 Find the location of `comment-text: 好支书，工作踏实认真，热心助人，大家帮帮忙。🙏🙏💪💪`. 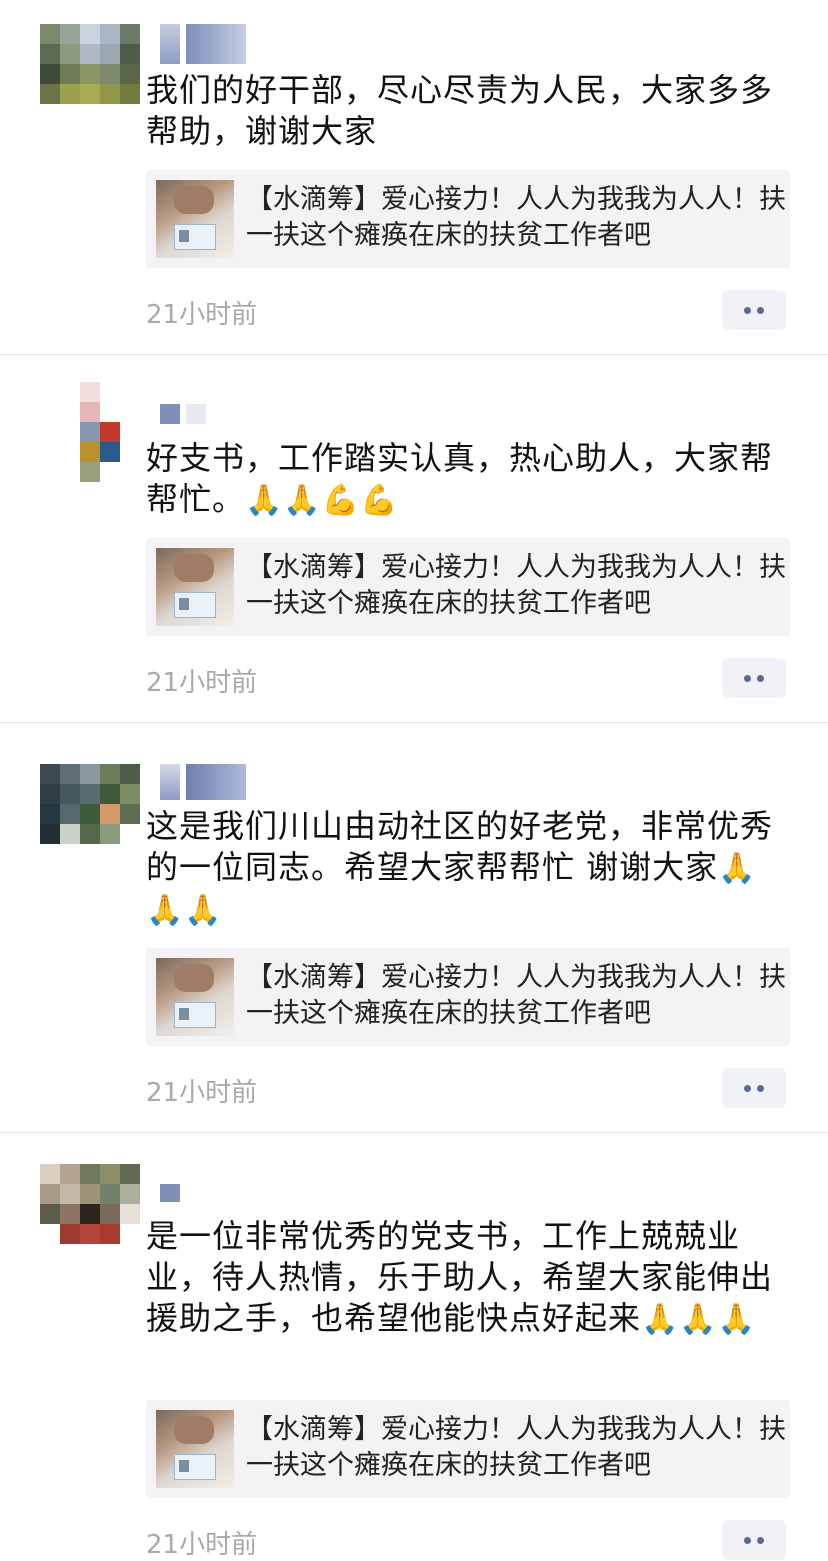

comment-text: 好支书，工作踏实认真，热心助人，大家帮帮忙。🙏🙏💪💪 is located at coordinates (460, 478).